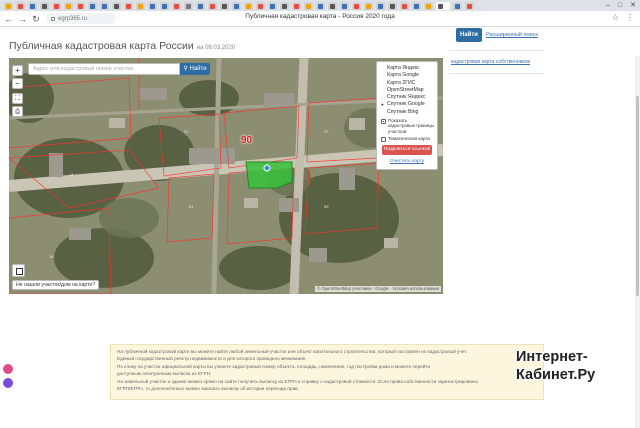  I want to click on minimize-icon: –, so click(608, 5).